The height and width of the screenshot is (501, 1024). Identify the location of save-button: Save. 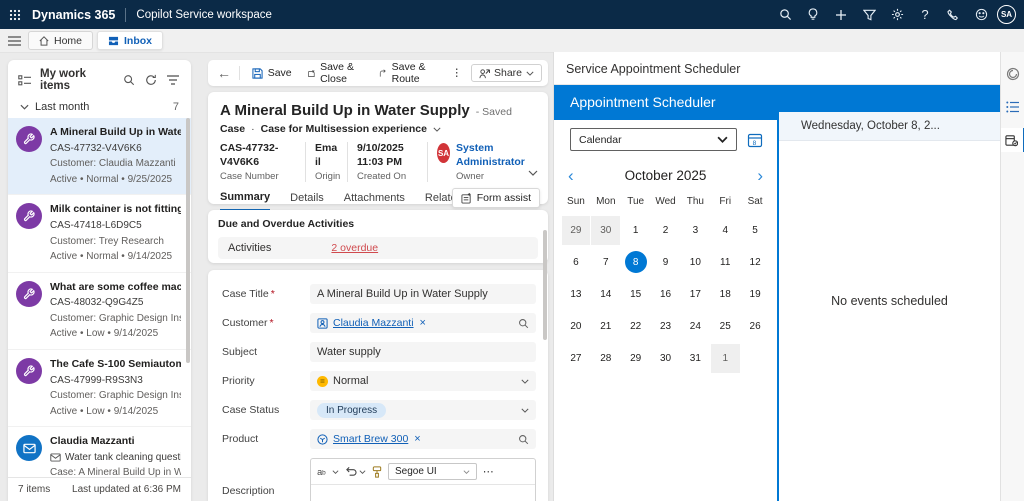
(272, 73).